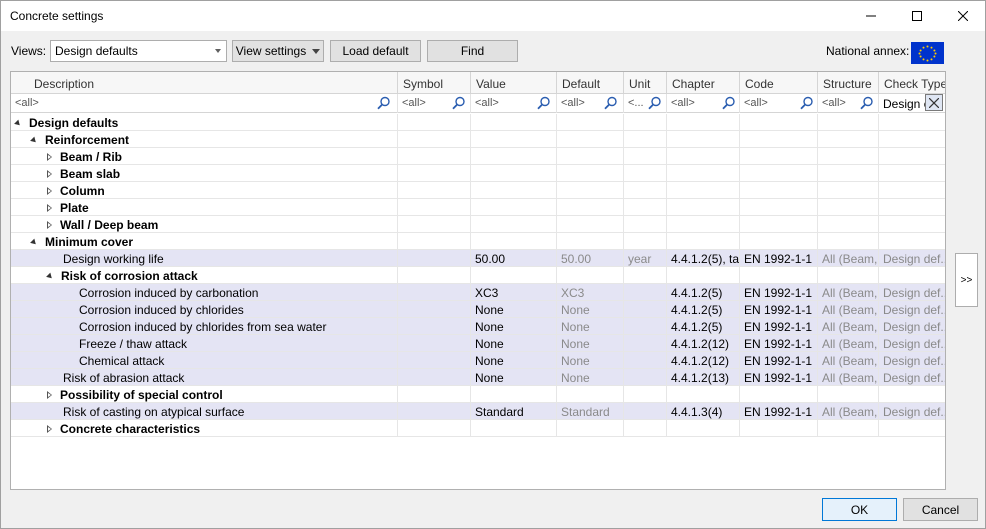  Describe the element at coordinates (478, 156) in the screenshot. I see `table-row: Beam / Rib` at that location.